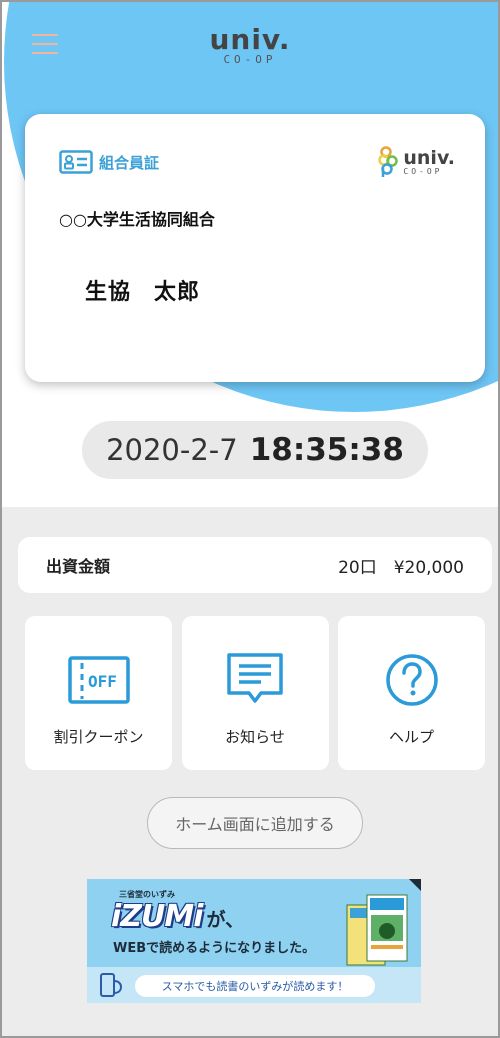 The image size is (500, 1038). What do you see at coordinates (214, 948) in the screenshot?
I see `banner-subtitle: WEBで読めるようになりました。` at bounding box center [214, 948].